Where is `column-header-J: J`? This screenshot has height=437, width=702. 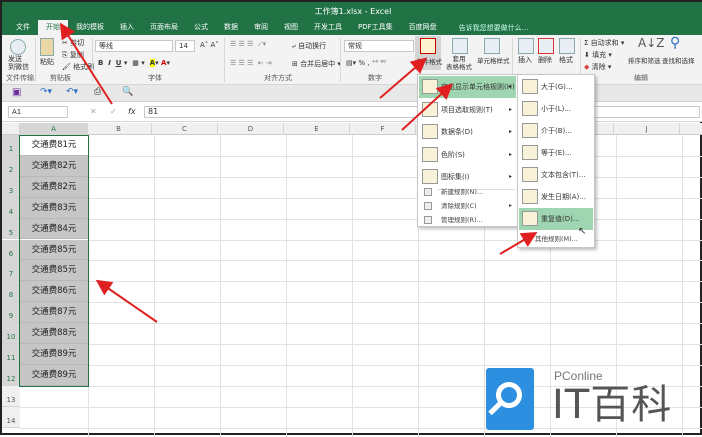 column-header-J: J is located at coordinates (647, 129).